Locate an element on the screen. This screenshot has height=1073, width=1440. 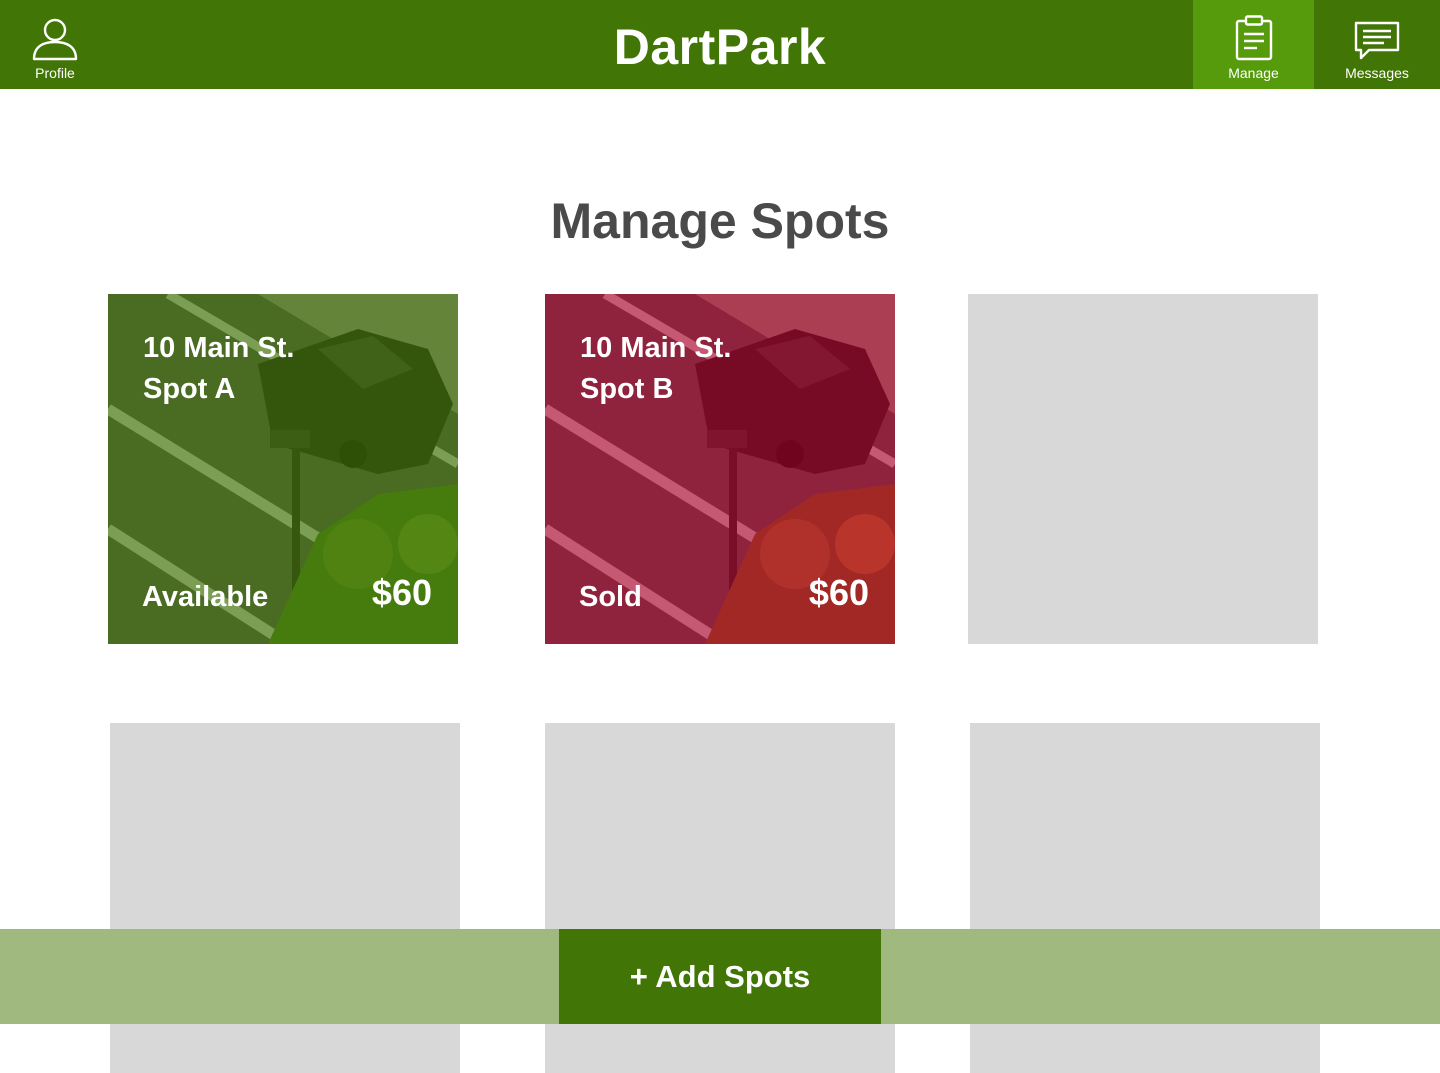
spot-address: 10 Main St. Spot B is located at coordinates (656, 369).